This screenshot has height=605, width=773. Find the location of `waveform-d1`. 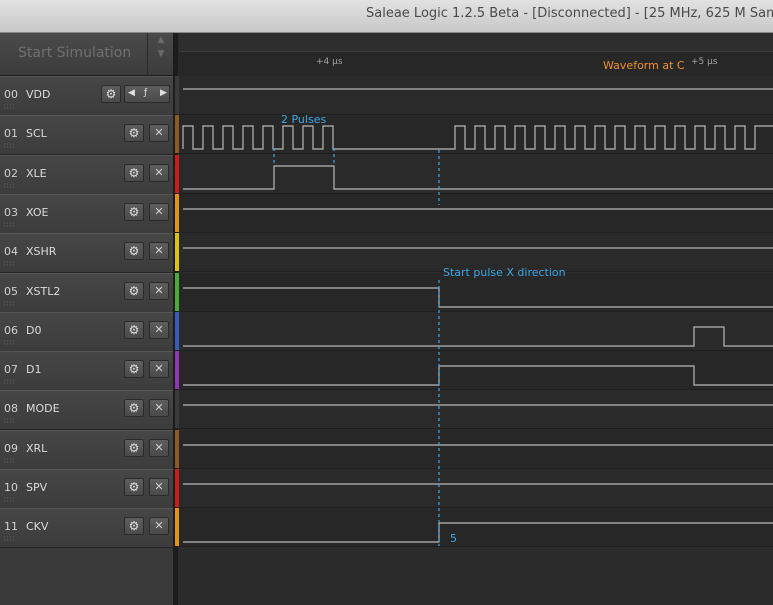

waveform-d1 is located at coordinates (478, 375).